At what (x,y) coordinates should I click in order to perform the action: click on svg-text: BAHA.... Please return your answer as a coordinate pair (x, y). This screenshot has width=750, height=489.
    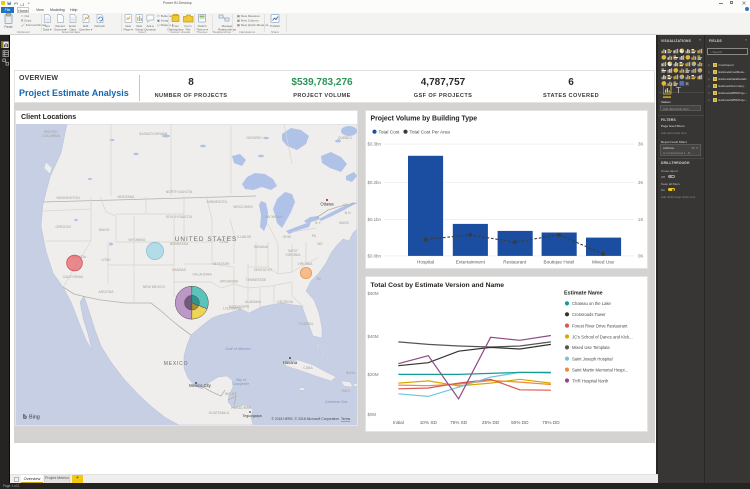
    Looking at the image, I should click on (351, 373).